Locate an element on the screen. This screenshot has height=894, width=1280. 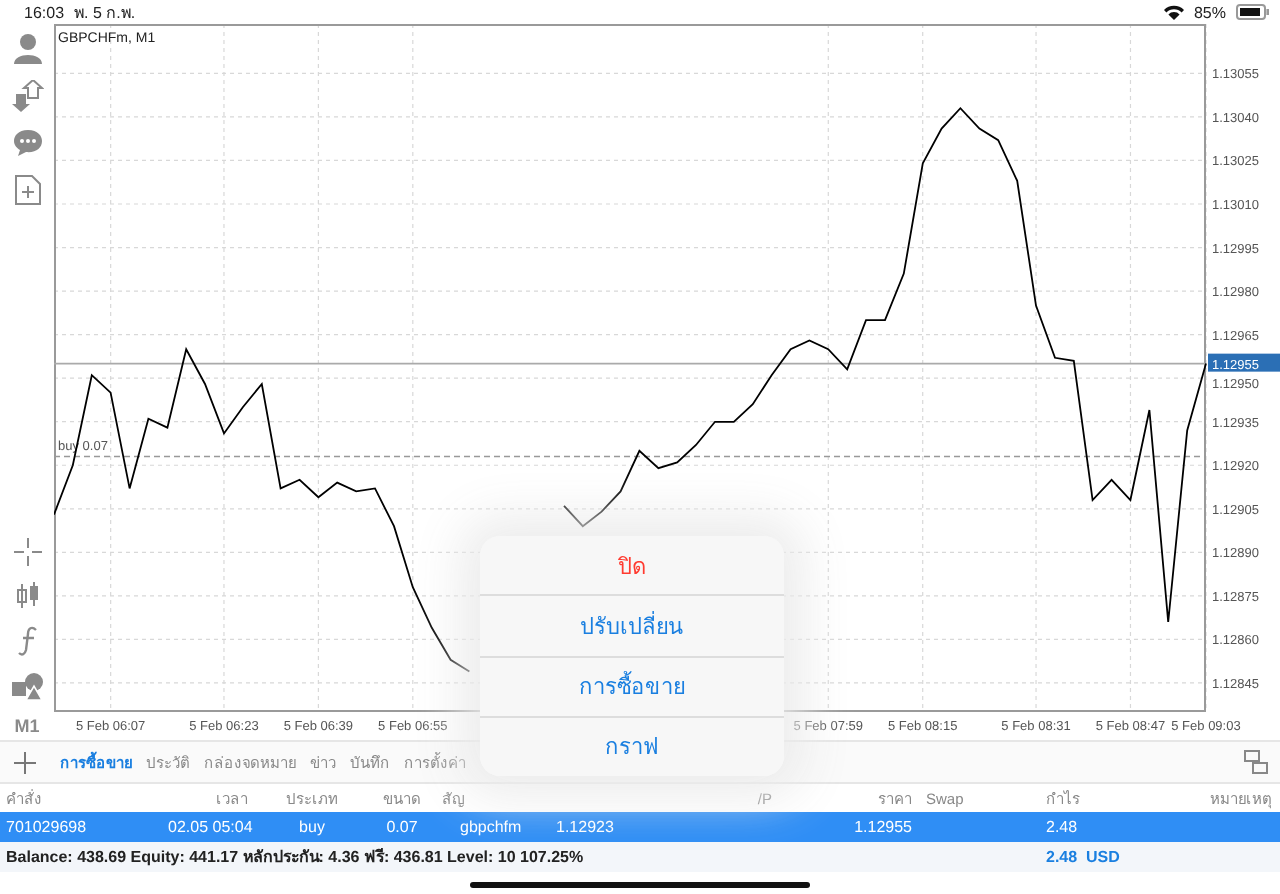
table-cell-text: gbpchfm is located at coordinates (491, 827).